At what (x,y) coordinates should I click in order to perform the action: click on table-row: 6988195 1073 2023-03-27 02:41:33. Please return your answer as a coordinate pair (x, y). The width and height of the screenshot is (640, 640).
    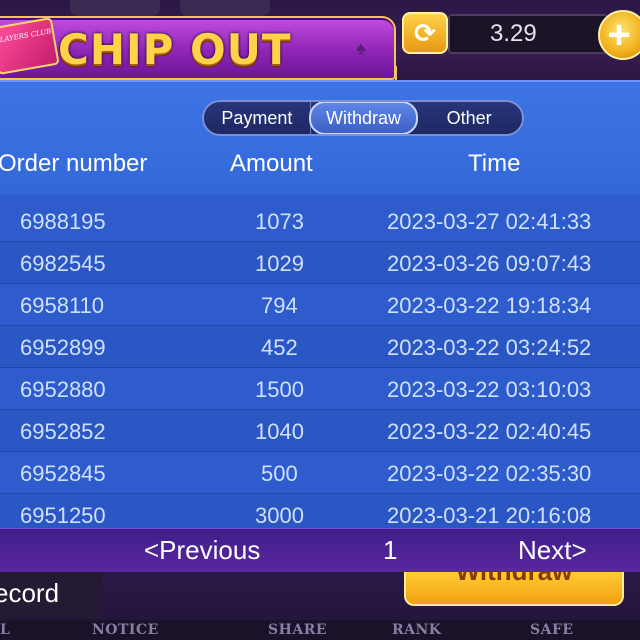
    Looking at the image, I should click on (320, 221).